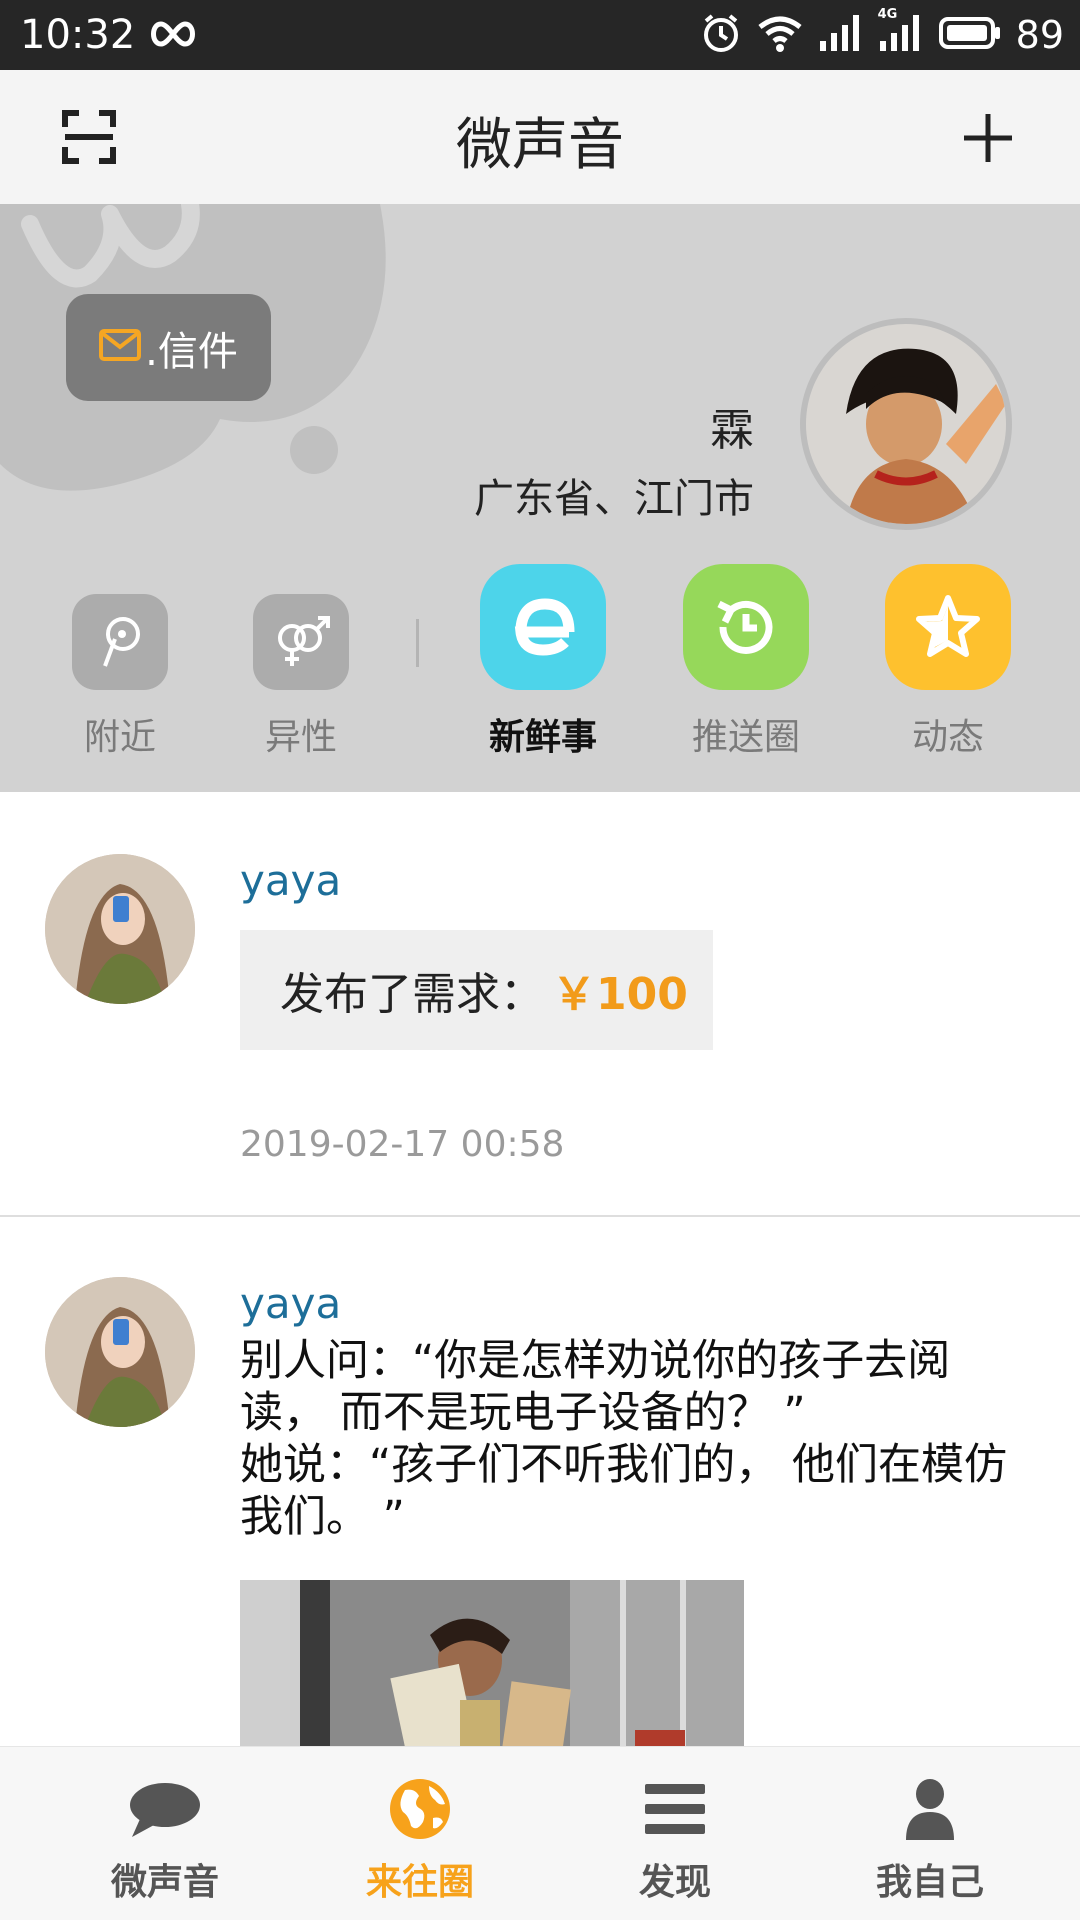 This screenshot has width=1080, height=1920. Describe the element at coordinates (674, 1882) in the screenshot. I see `nav-label: 发现` at that location.